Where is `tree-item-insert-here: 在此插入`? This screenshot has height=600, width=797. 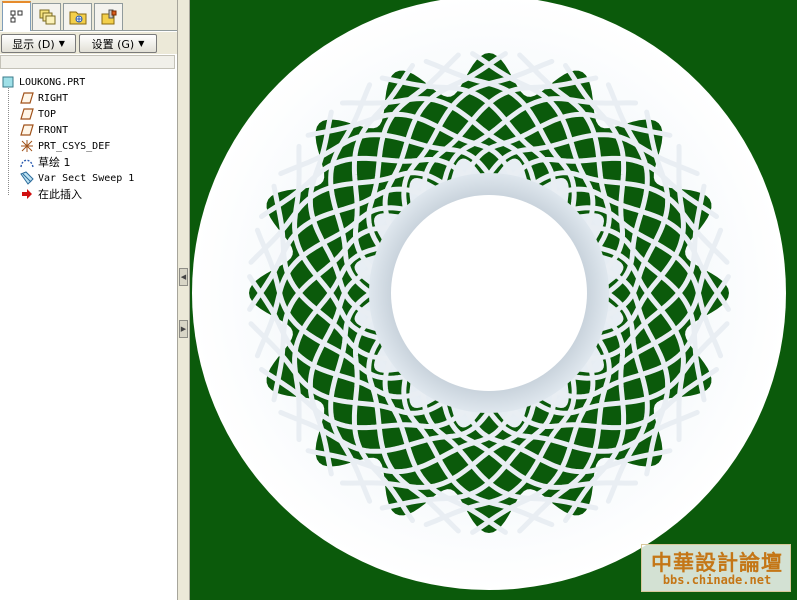
tree-item-insert-here: 在此插入 is located at coordinates (51, 194).